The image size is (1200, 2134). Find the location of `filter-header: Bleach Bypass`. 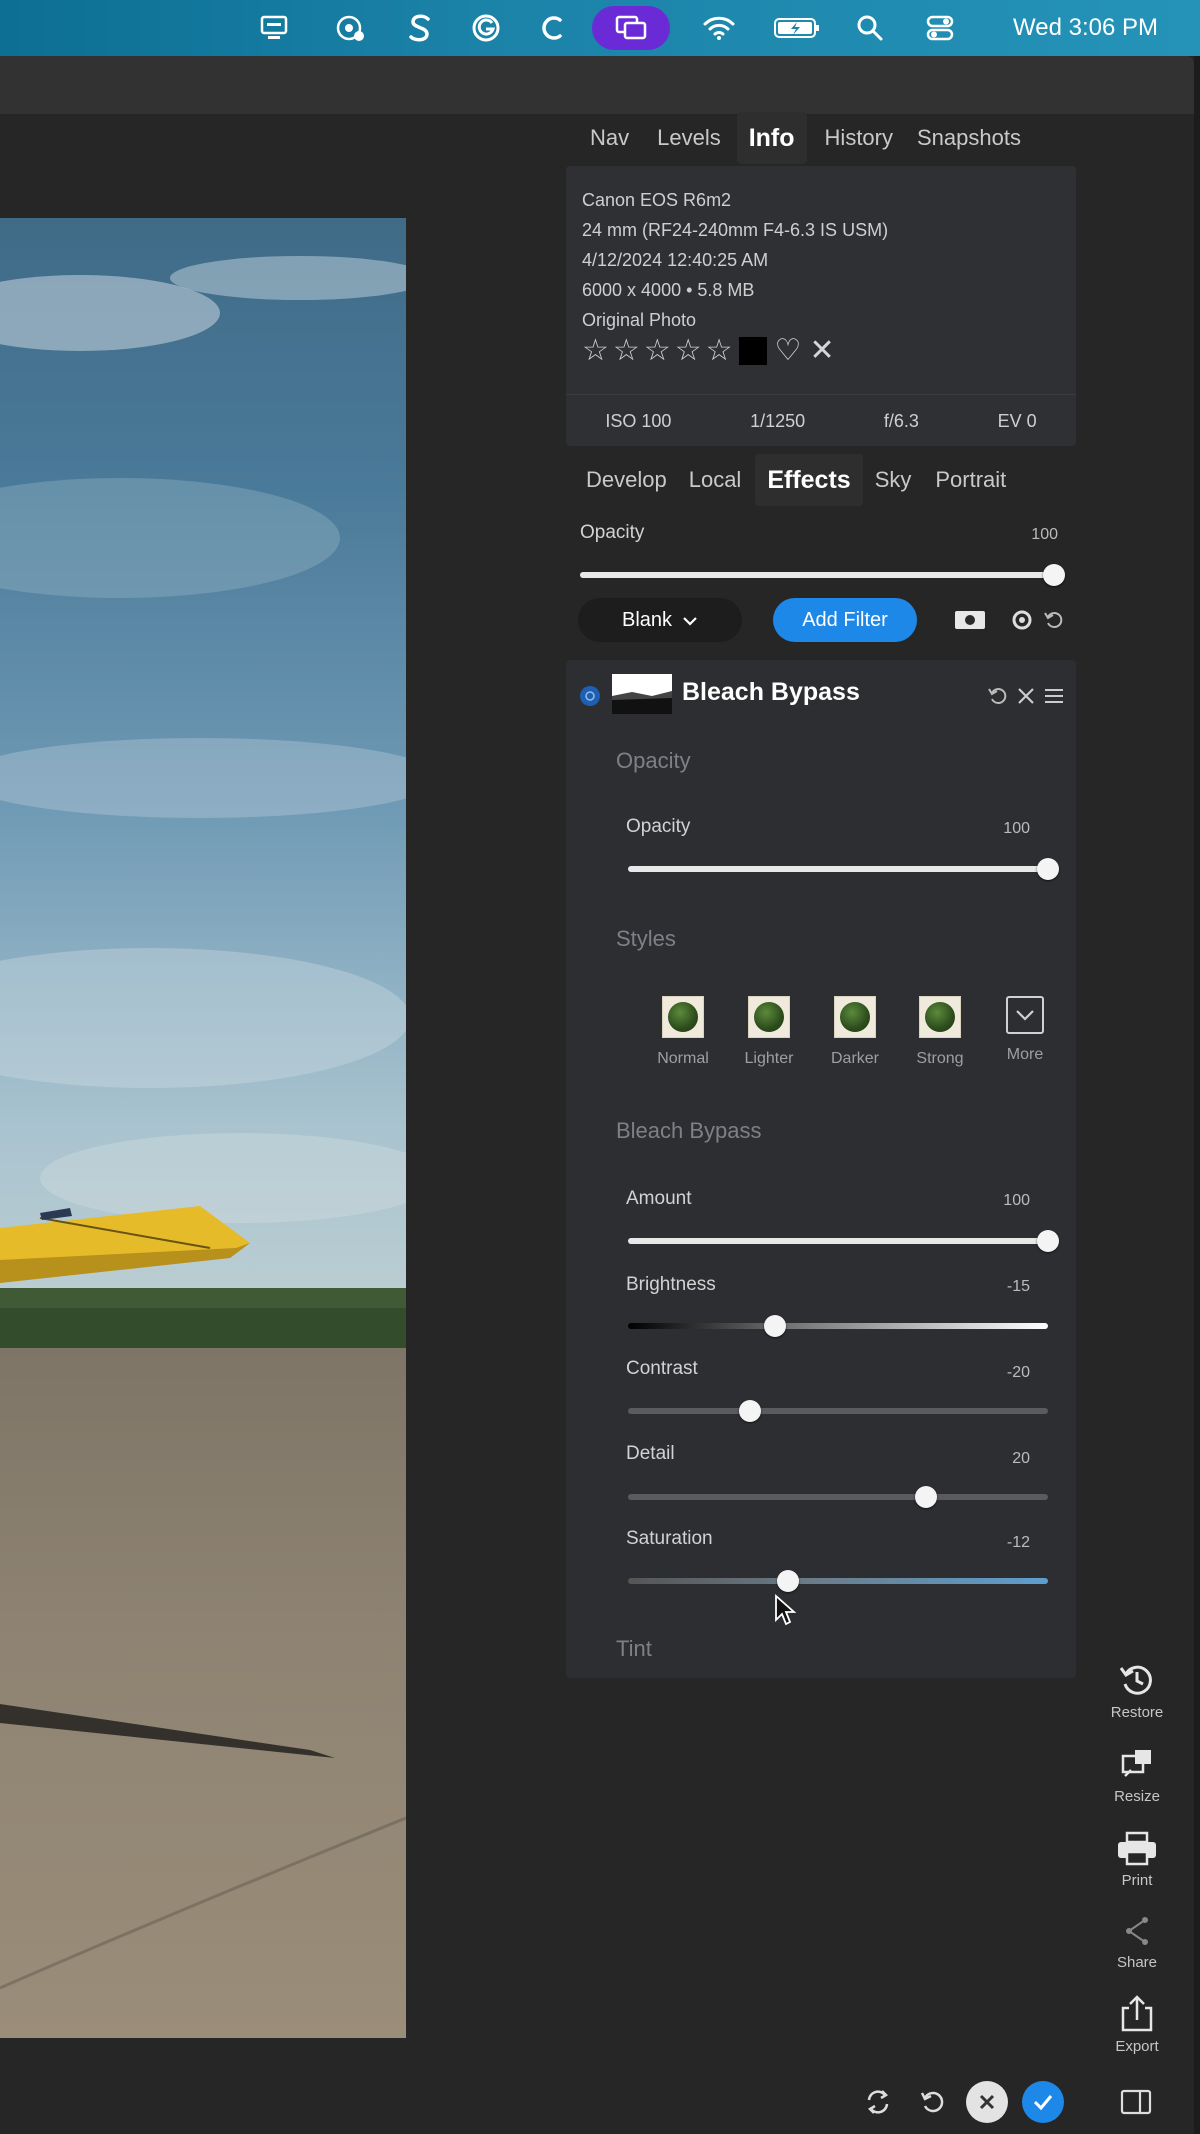

filter-header: Bleach Bypass is located at coordinates (821, 696).